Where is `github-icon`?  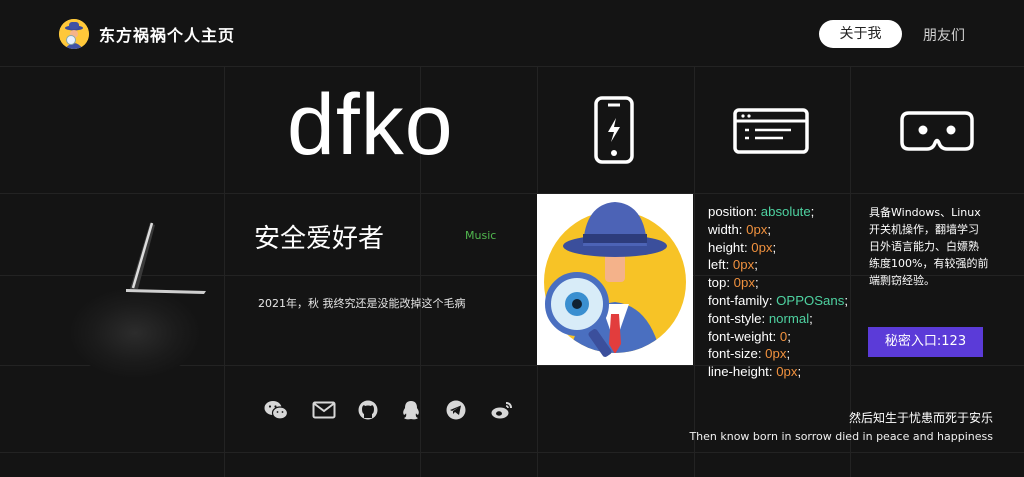
github-icon is located at coordinates (368, 410).